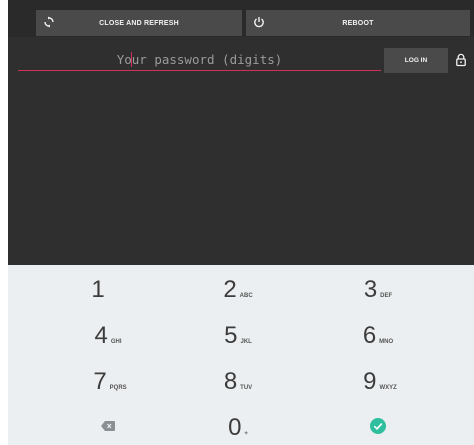  I want to click on key-3: 3 DEF, so click(378, 290).